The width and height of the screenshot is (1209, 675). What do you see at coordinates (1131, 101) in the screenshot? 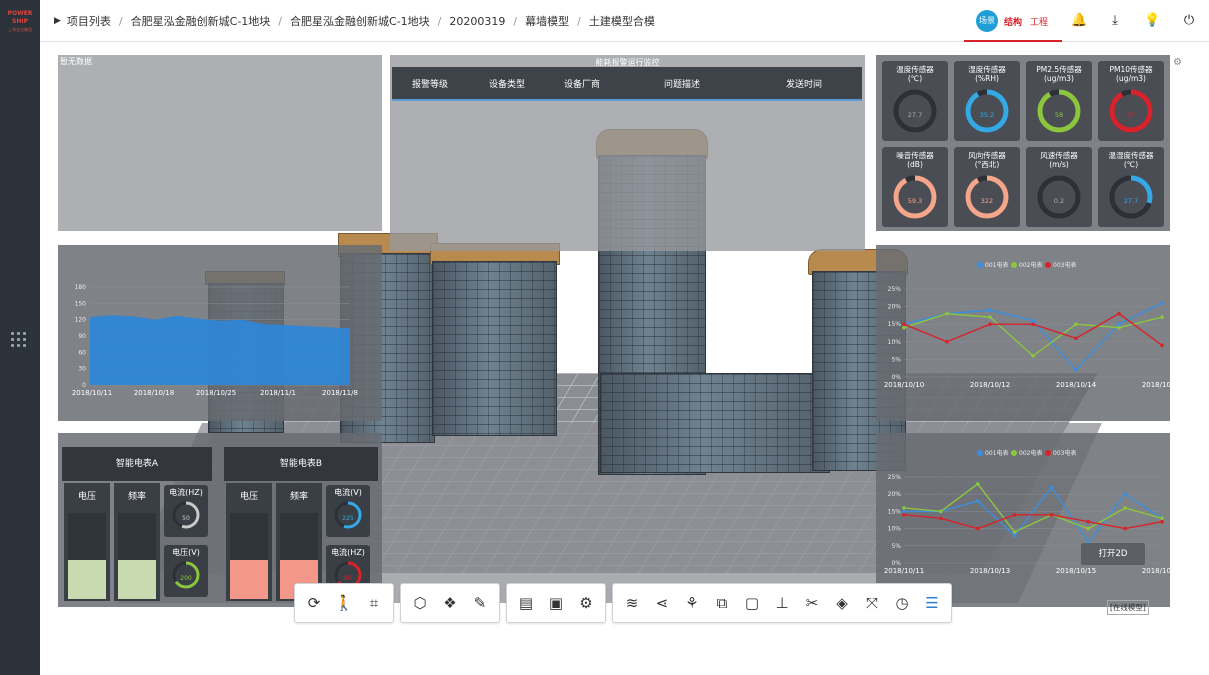
I see `sensor-gauge: PM10传感器 (ug/m3) 67` at bounding box center [1131, 101].